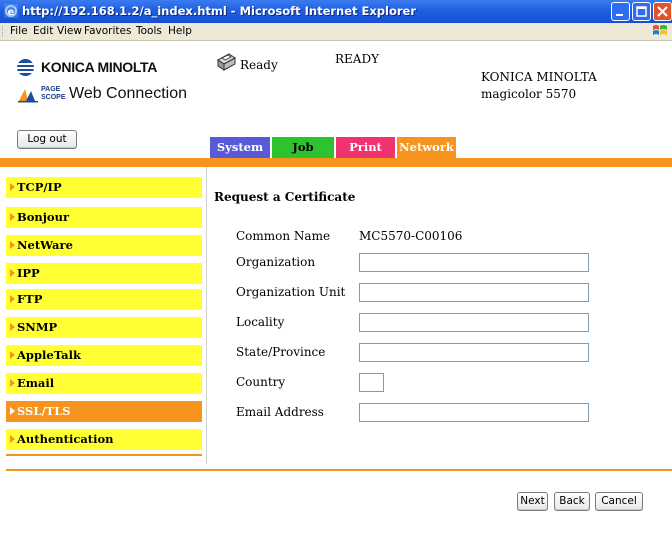 Image resolution: width=672 pixels, height=536 pixels. Describe the element at coordinates (104, 327) in the screenshot. I see `sidebar-item-snmp: SNMP` at that location.